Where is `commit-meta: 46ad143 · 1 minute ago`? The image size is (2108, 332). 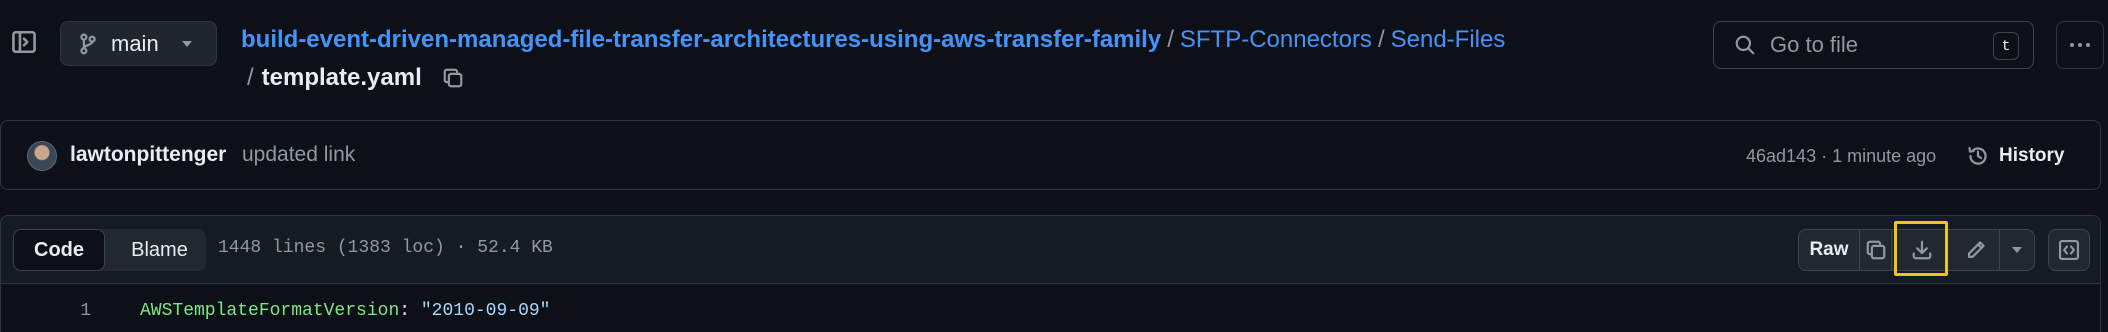 commit-meta: 46ad143 · 1 minute ago is located at coordinates (1841, 156).